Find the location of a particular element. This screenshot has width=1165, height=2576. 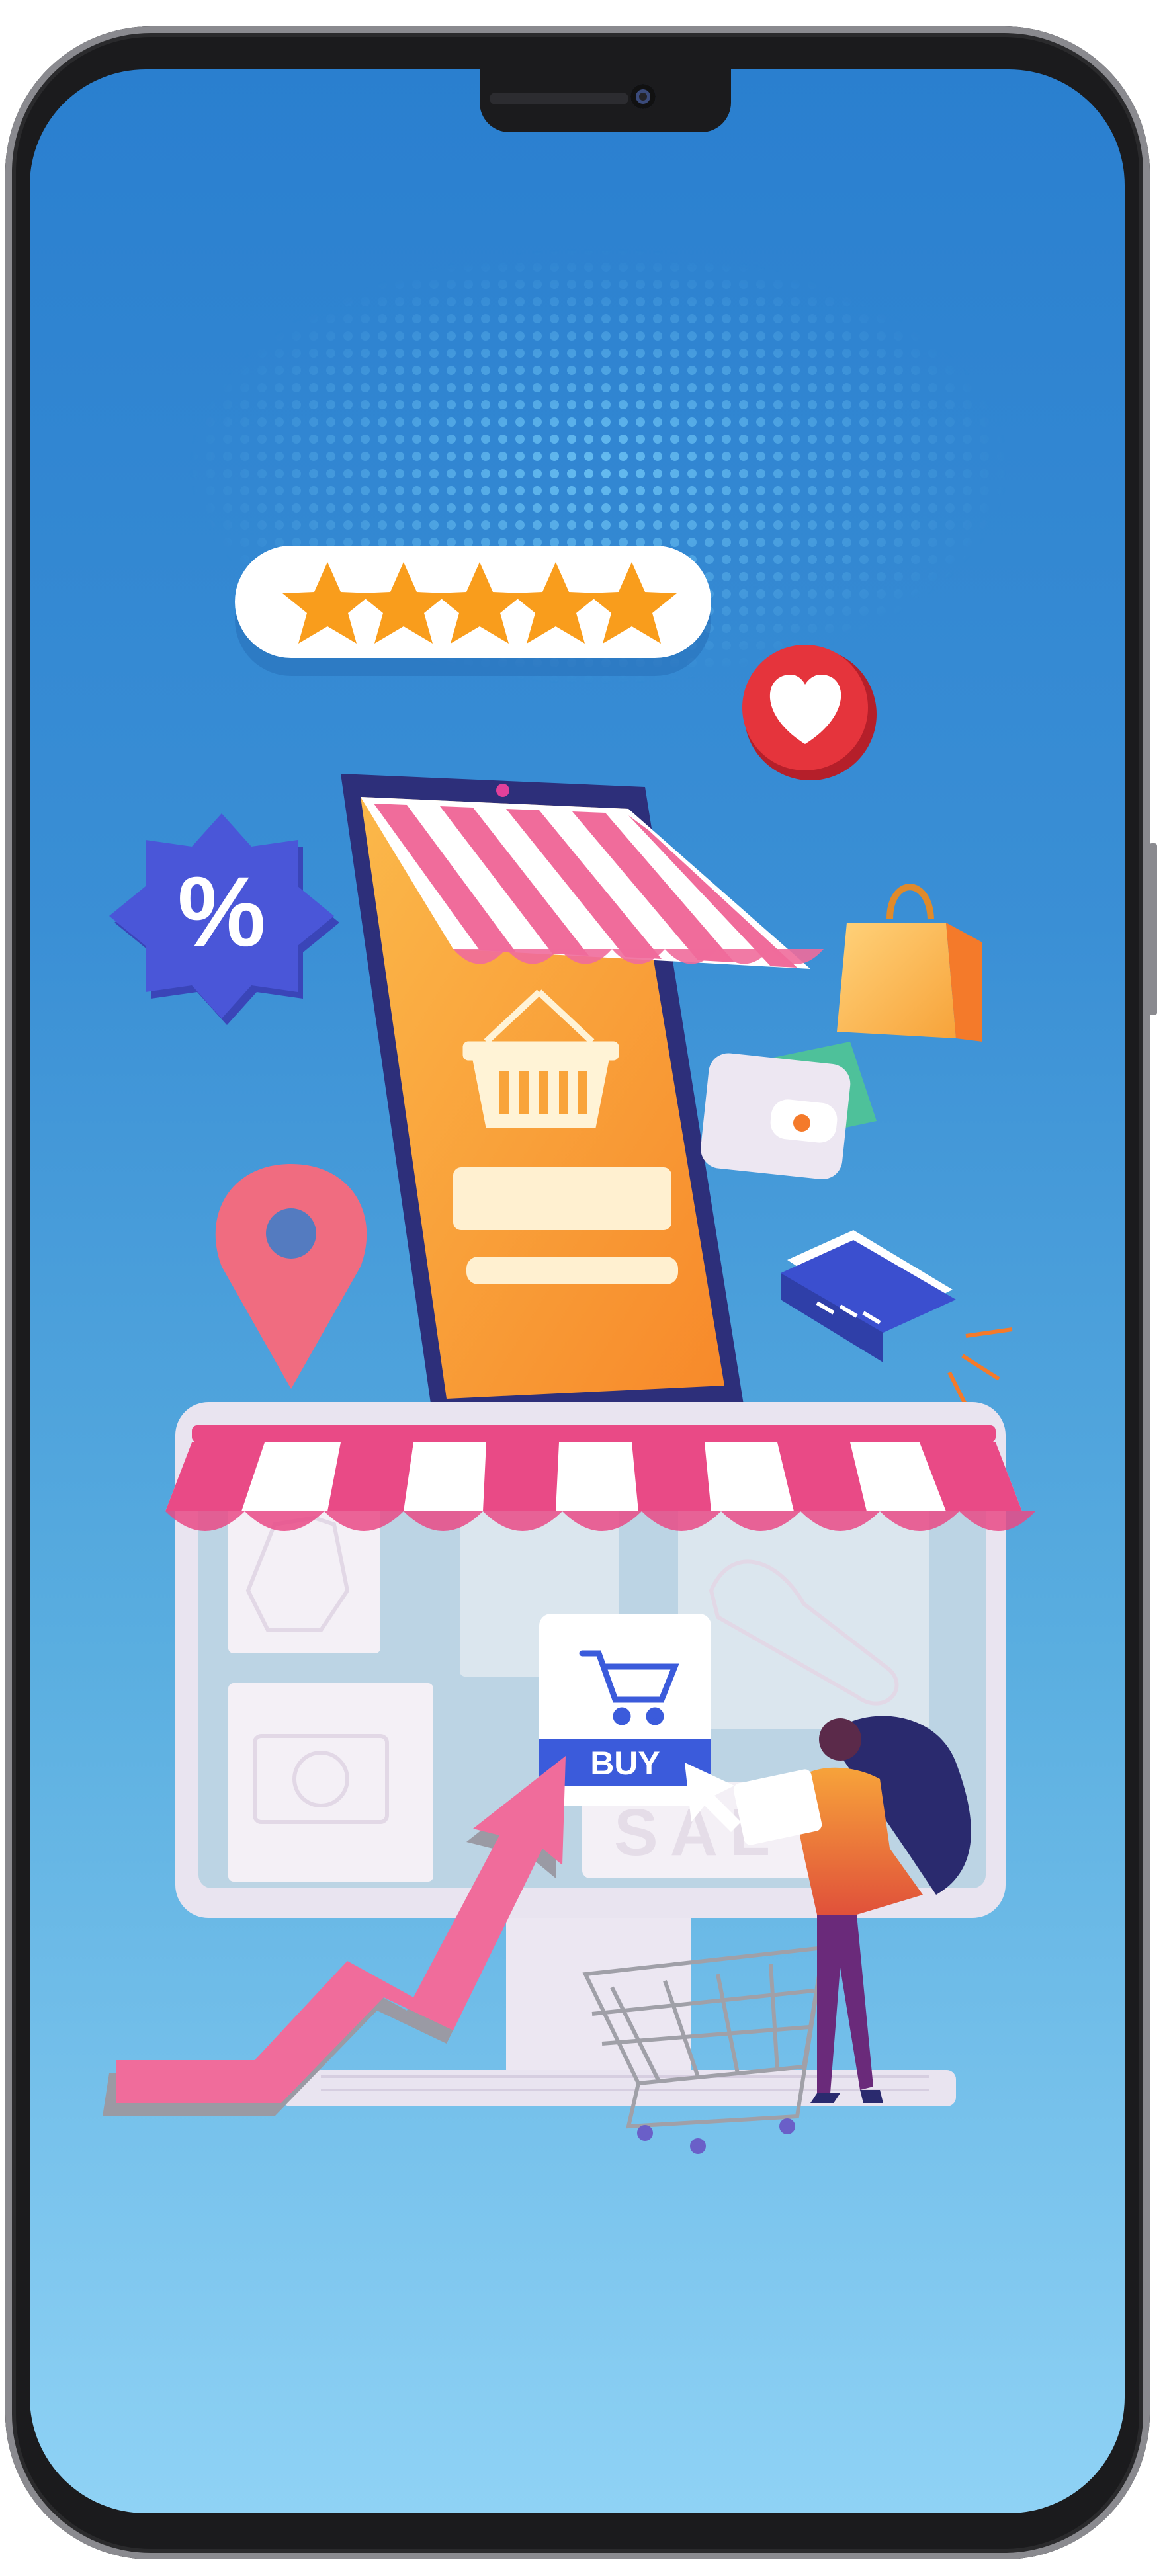

location-pin-icon is located at coordinates (291, 1276).